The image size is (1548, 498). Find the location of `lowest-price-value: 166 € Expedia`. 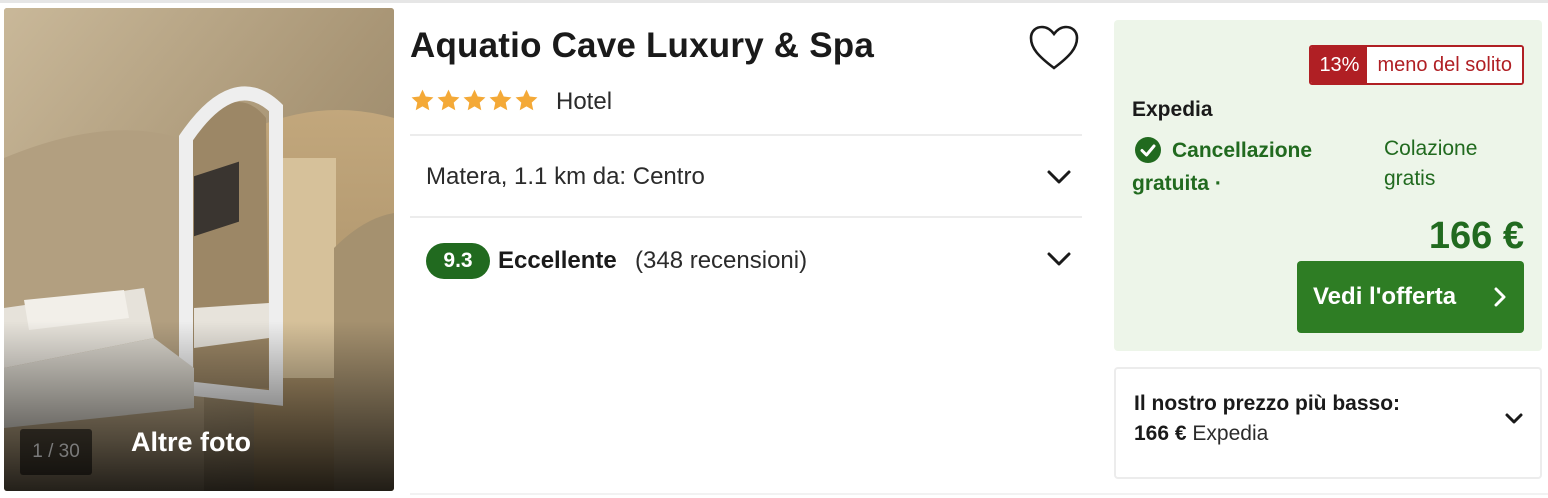

lowest-price-value: 166 € Expedia is located at coordinates (1201, 434).